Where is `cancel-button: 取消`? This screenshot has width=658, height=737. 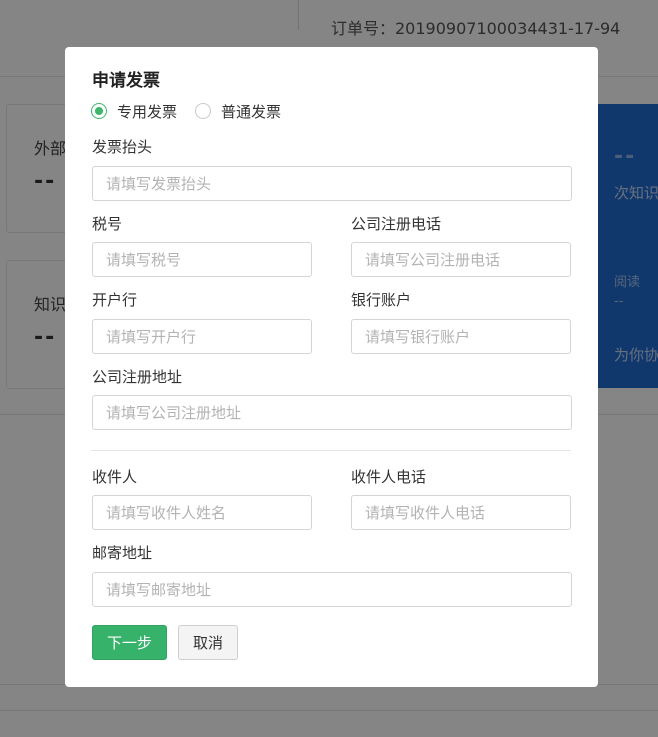 cancel-button: 取消 is located at coordinates (208, 642).